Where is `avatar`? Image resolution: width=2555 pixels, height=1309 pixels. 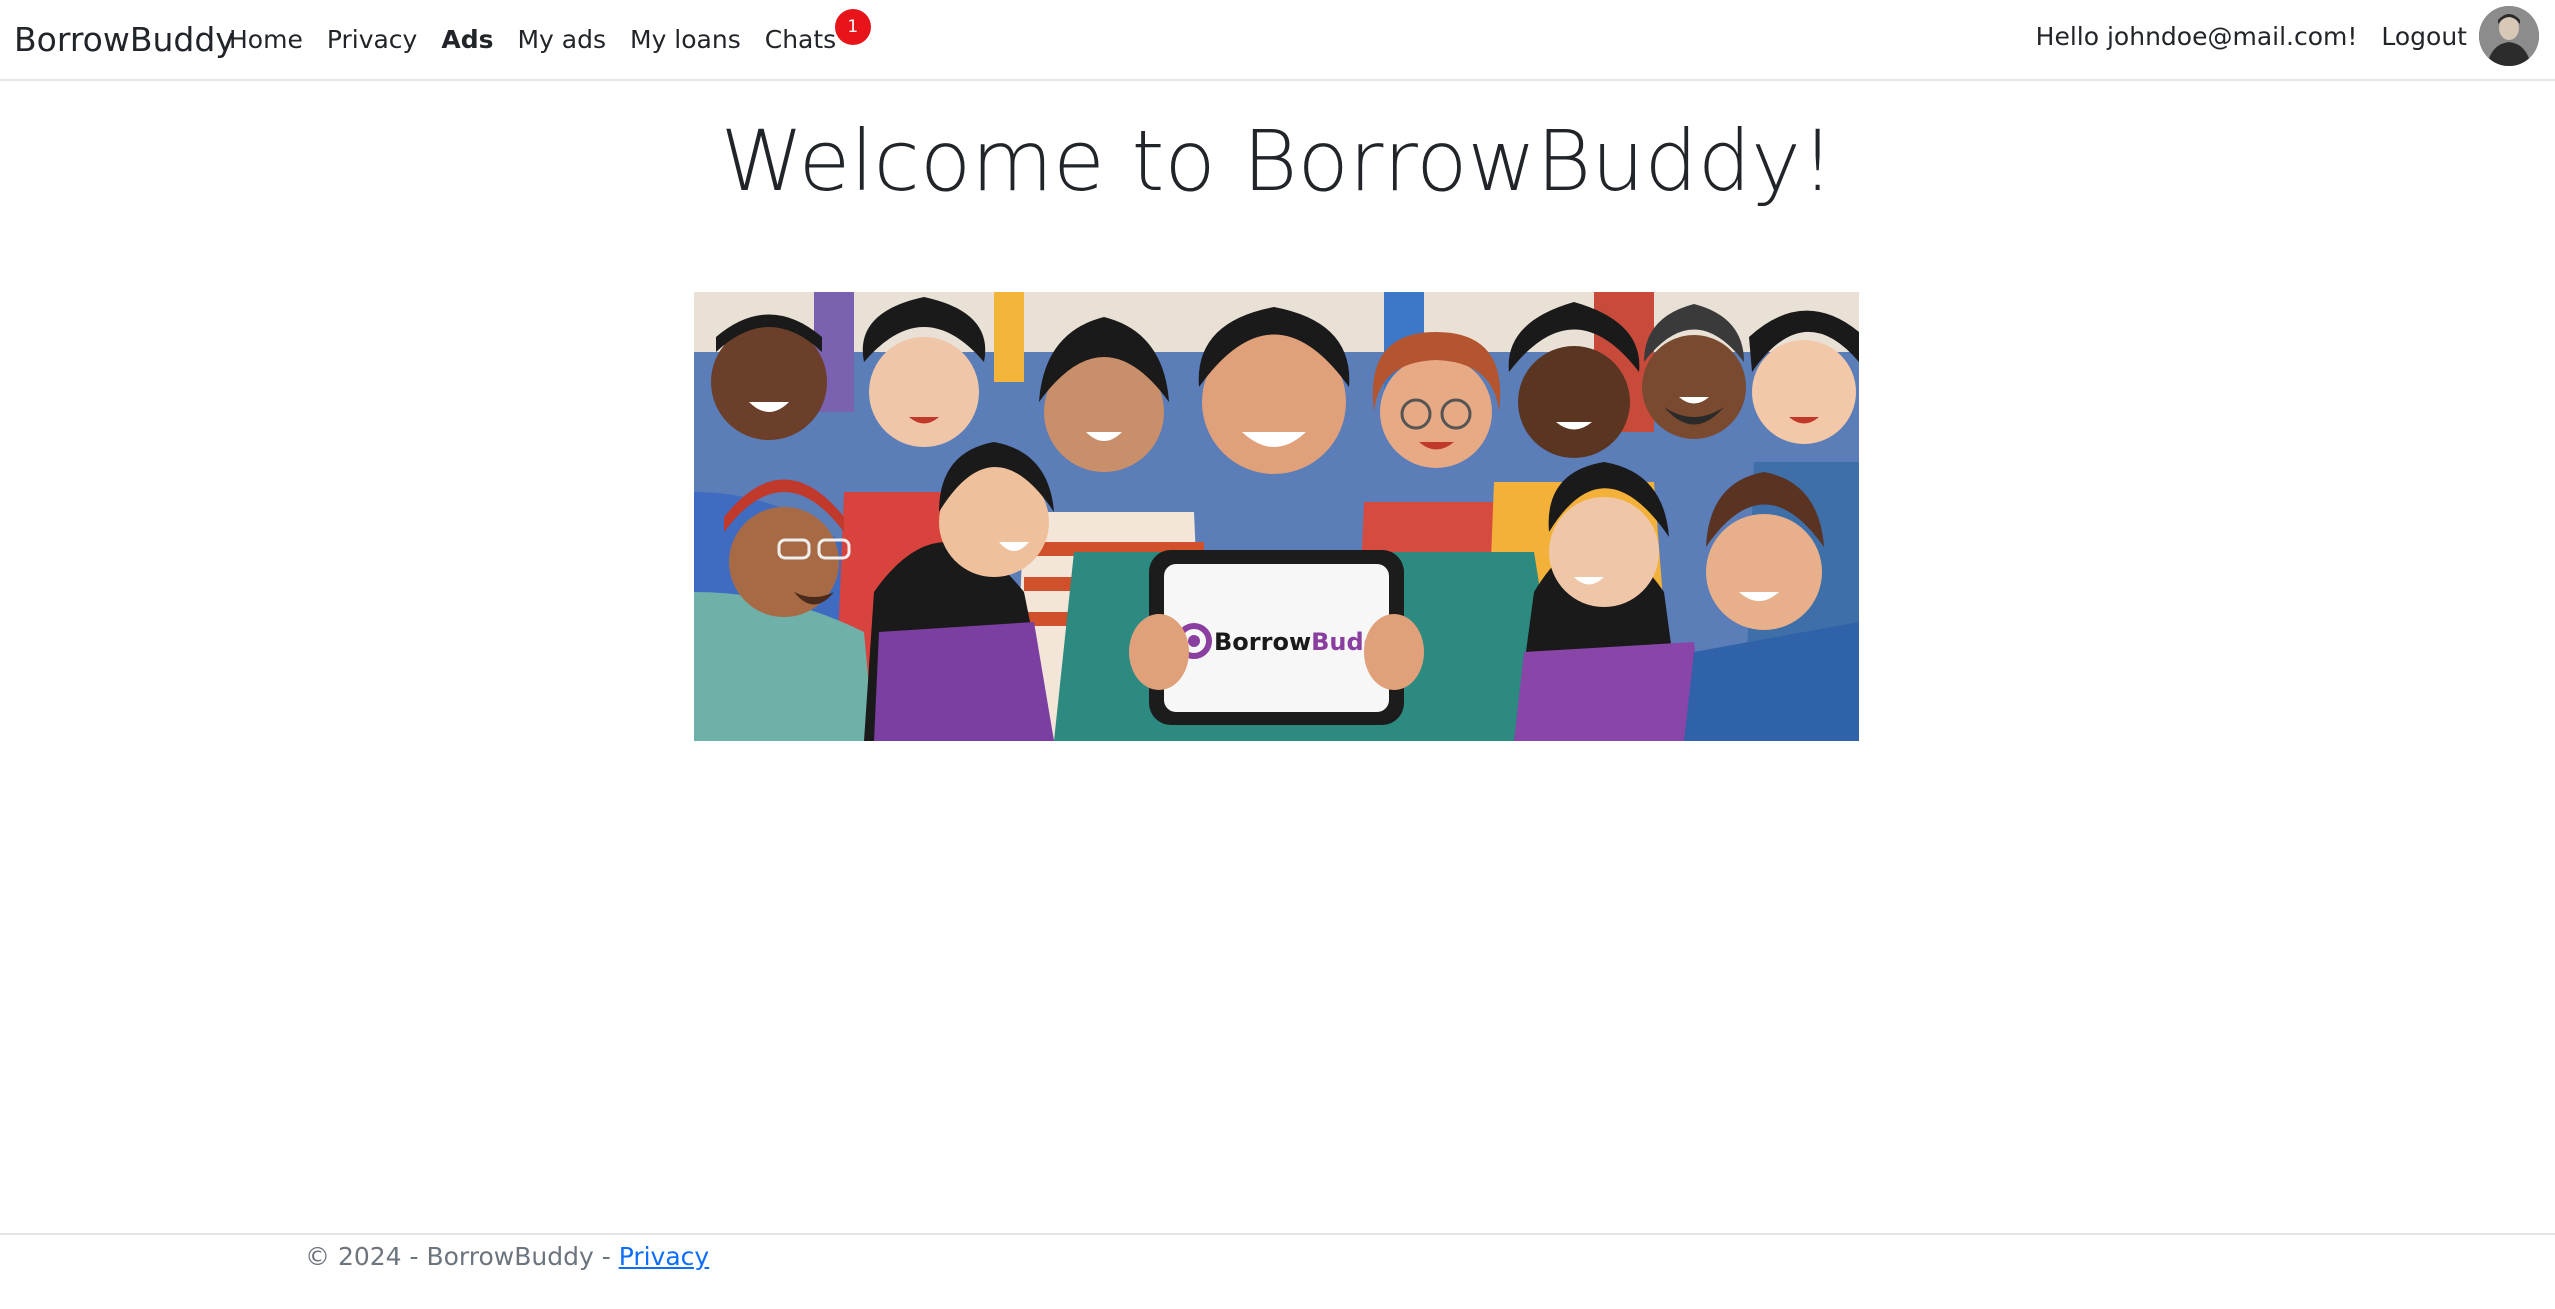 avatar is located at coordinates (2509, 36).